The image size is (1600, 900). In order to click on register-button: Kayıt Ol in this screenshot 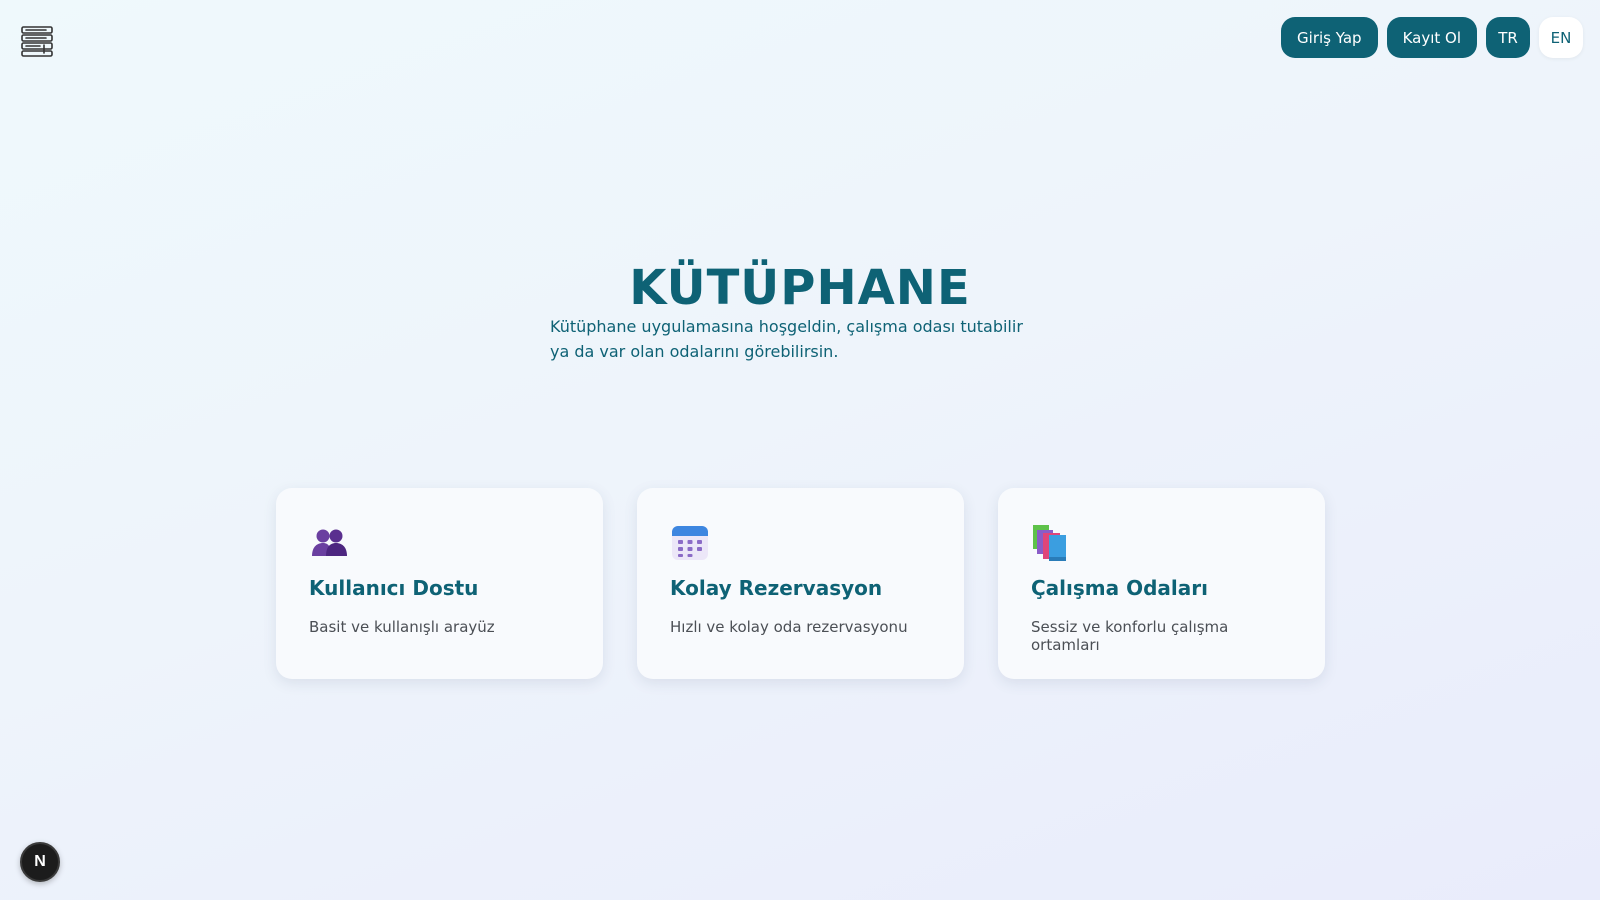, I will do `click(1431, 37)`.